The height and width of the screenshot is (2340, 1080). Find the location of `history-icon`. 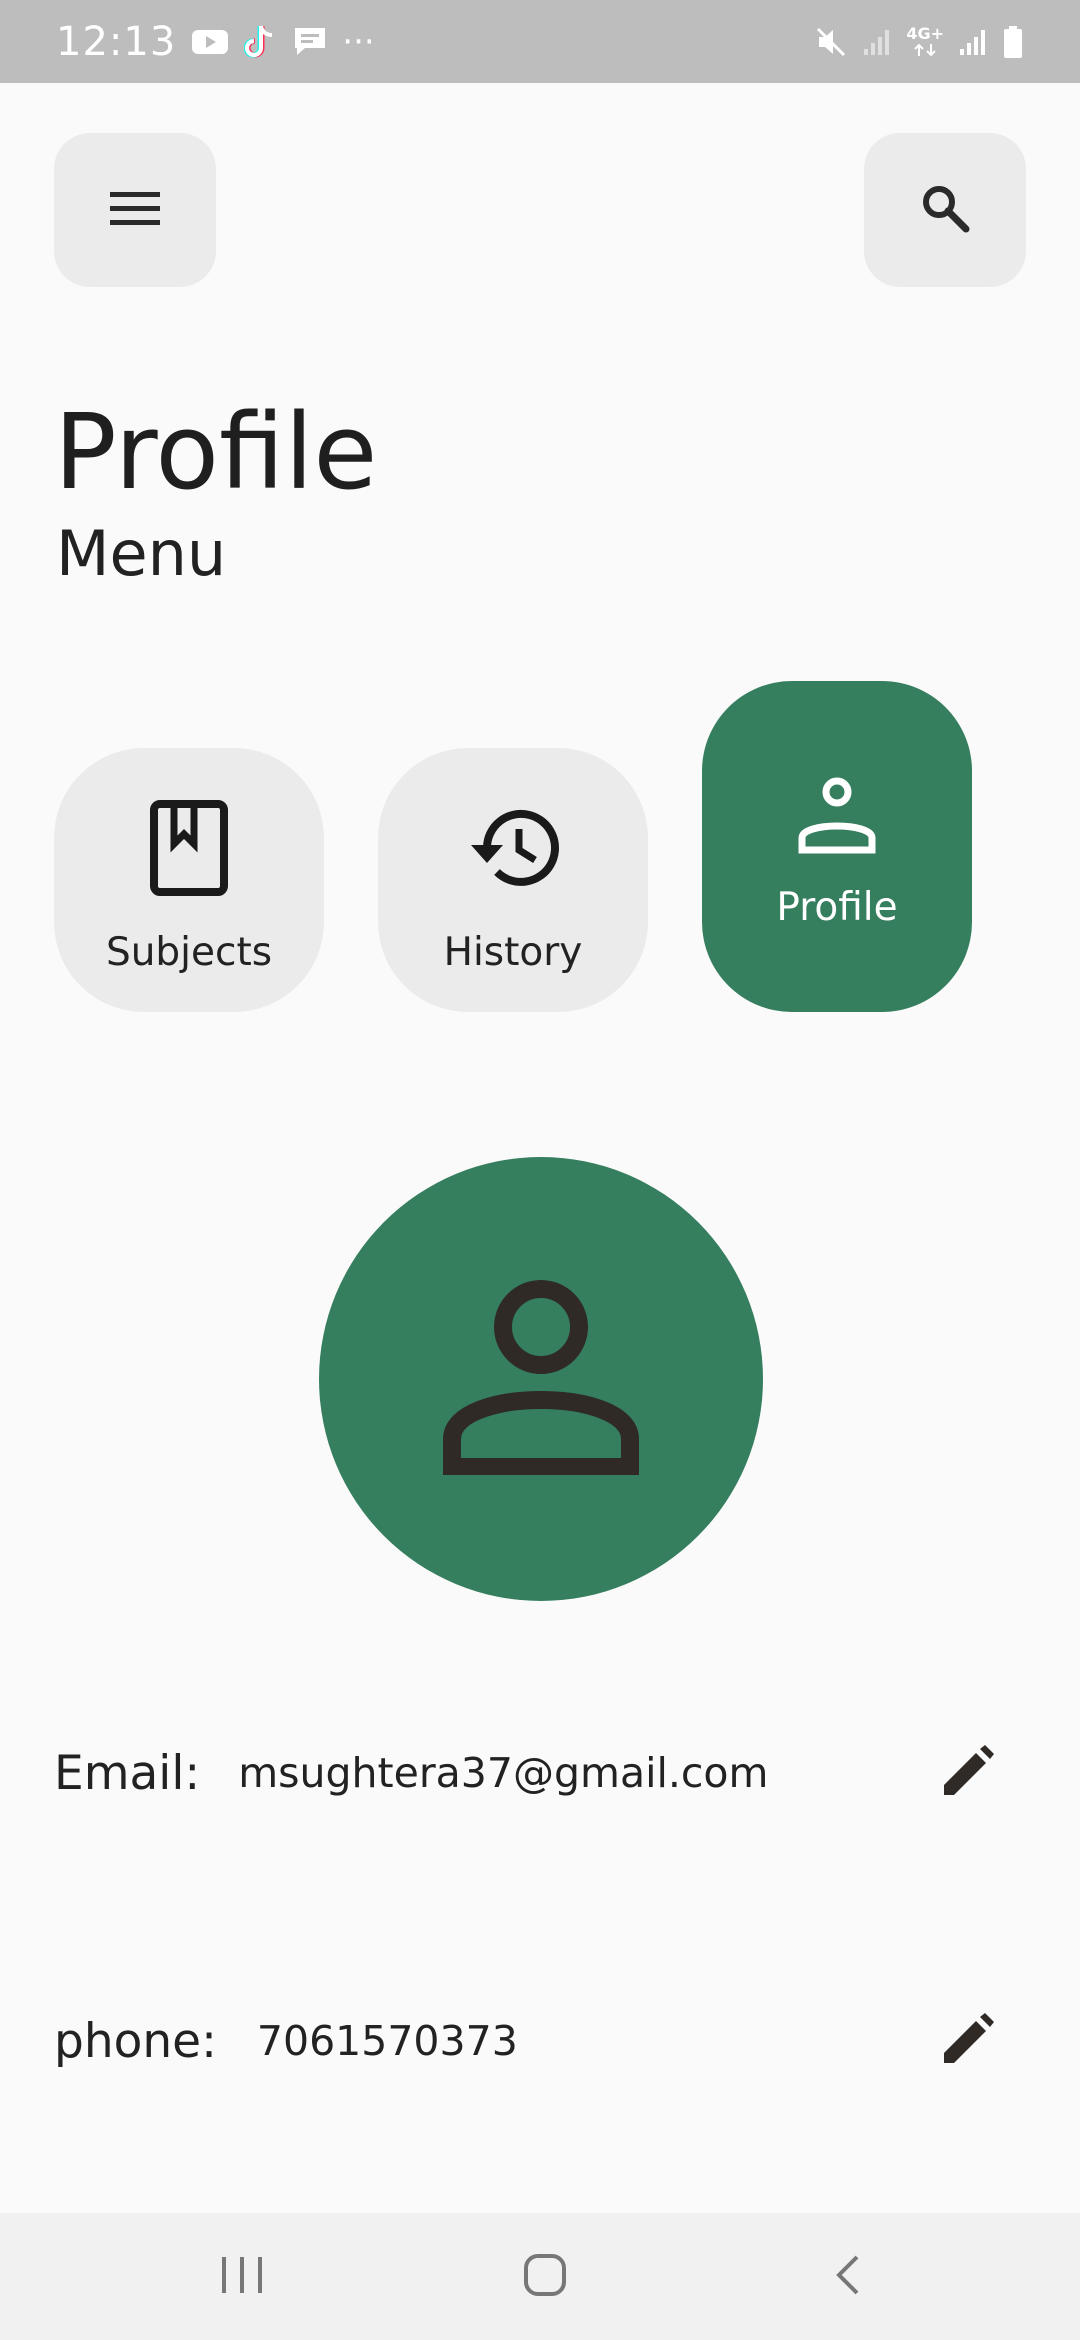

history-icon is located at coordinates (513, 848).